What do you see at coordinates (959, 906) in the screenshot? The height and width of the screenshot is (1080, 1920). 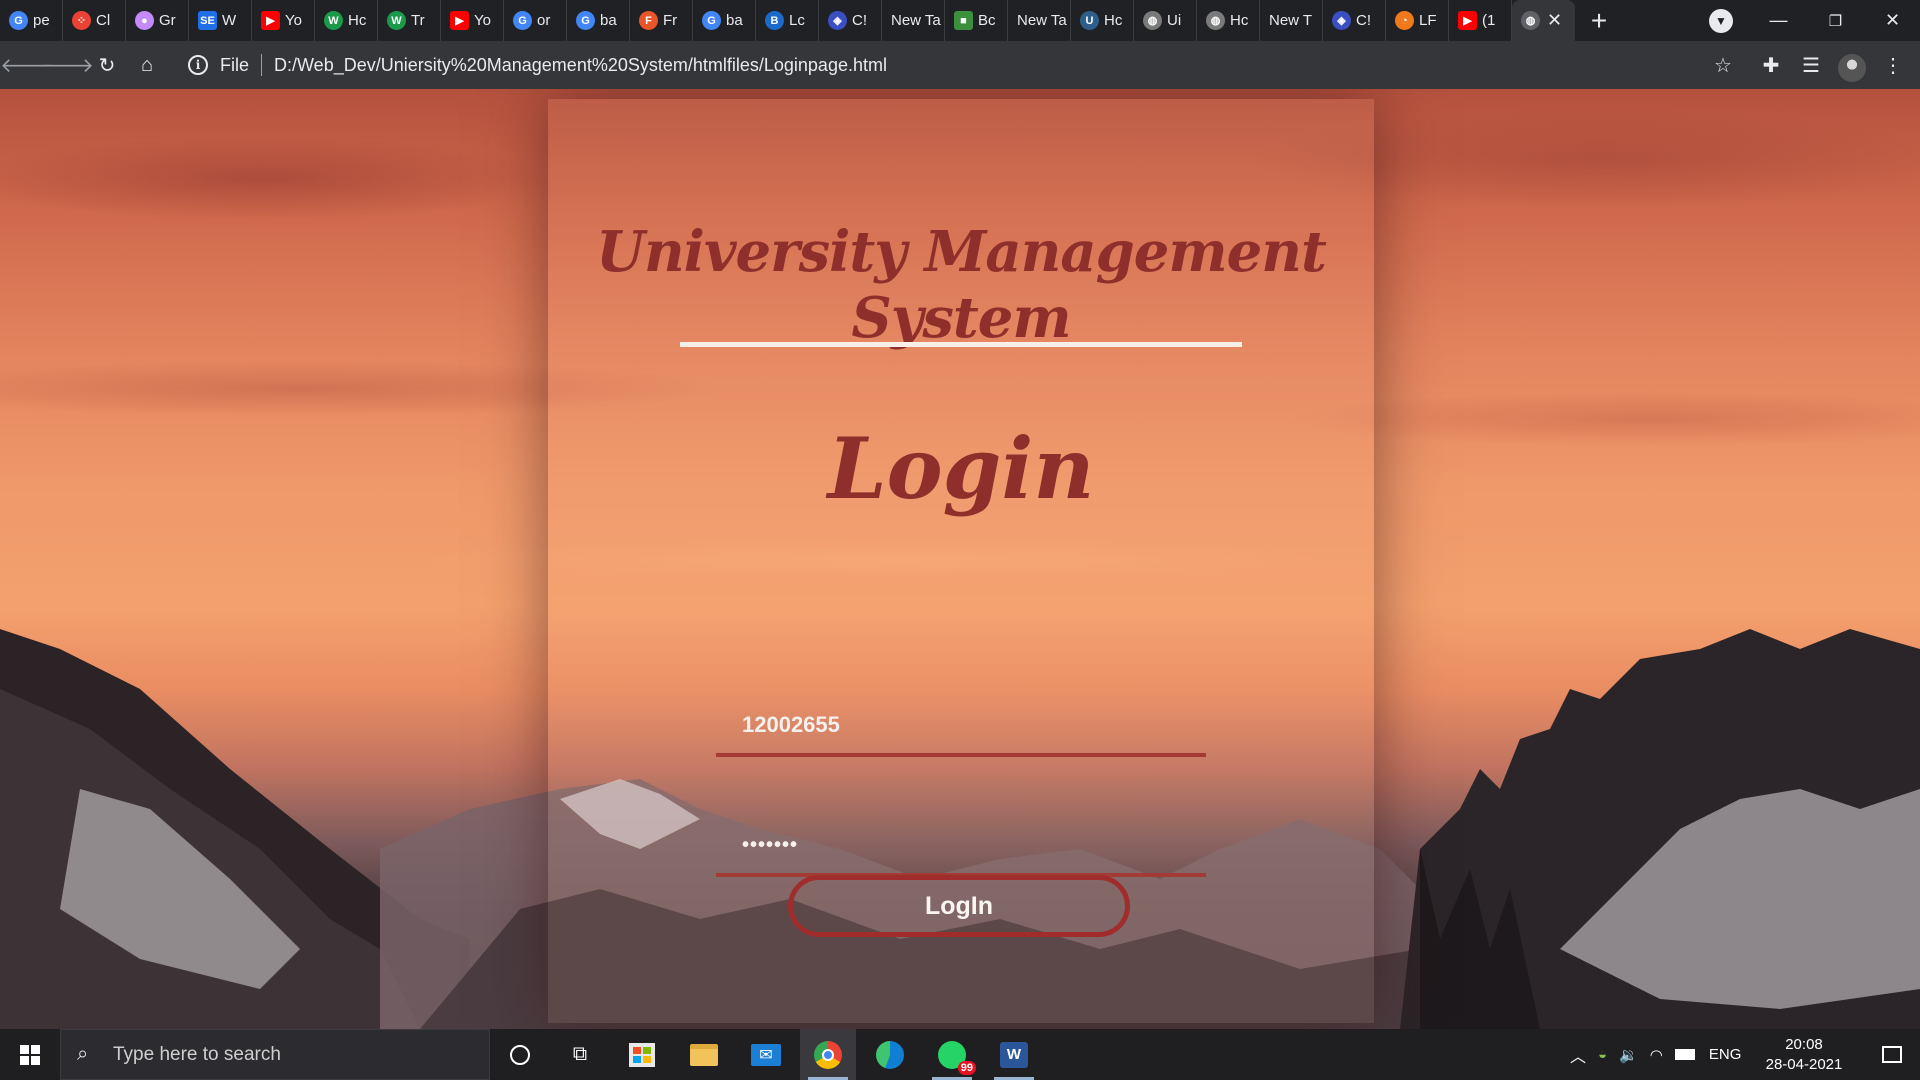 I see `login-button: LogIn` at bounding box center [959, 906].